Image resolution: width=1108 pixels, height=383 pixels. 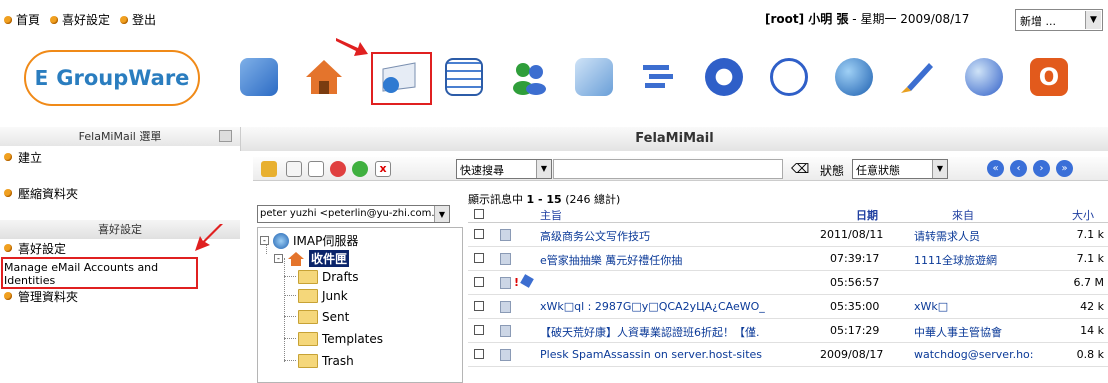 What do you see at coordinates (594, 77) in the screenshot?
I see `infolog-app-button` at bounding box center [594, 77].